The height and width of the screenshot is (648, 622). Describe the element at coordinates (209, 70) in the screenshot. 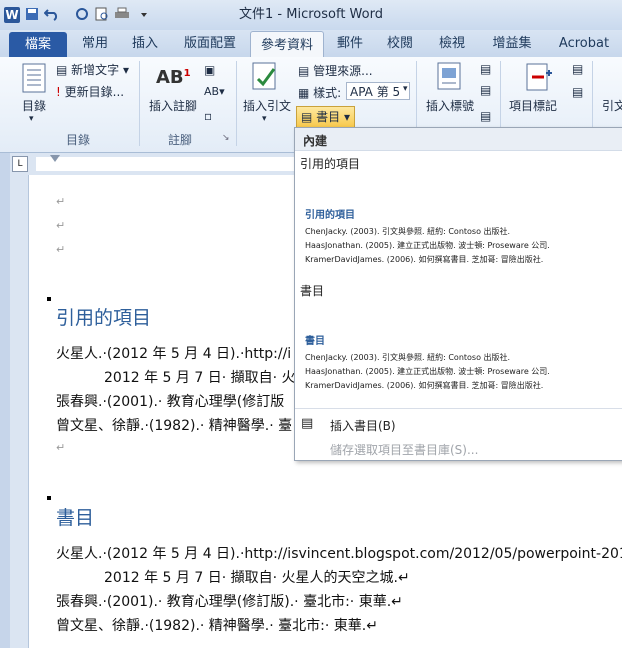

I see `insert-endnote-icon: ▣` at that location.